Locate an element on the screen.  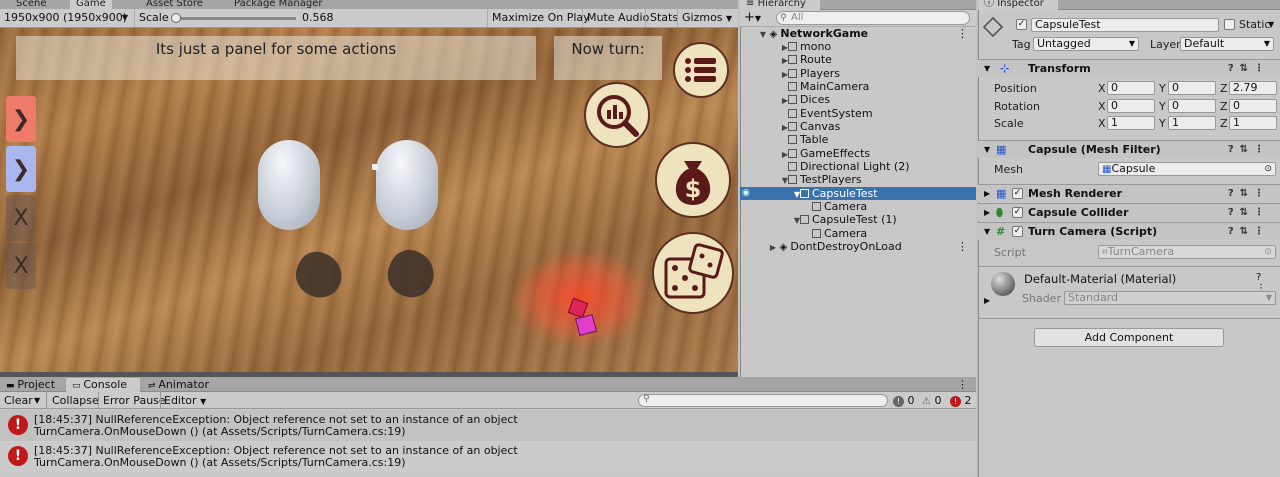
side-button-red: ❯ is located at coordinates (21, 119).